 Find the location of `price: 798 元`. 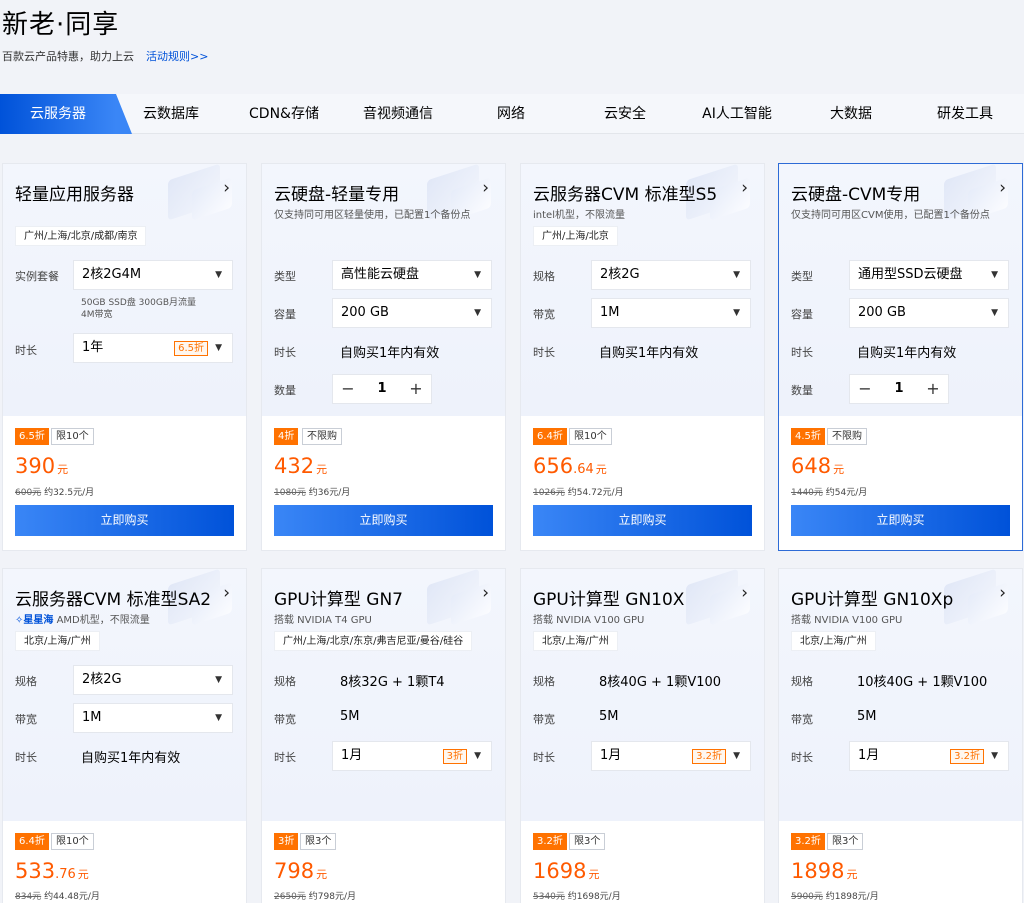

price: 798 元 is located at coordinates (300, 871).